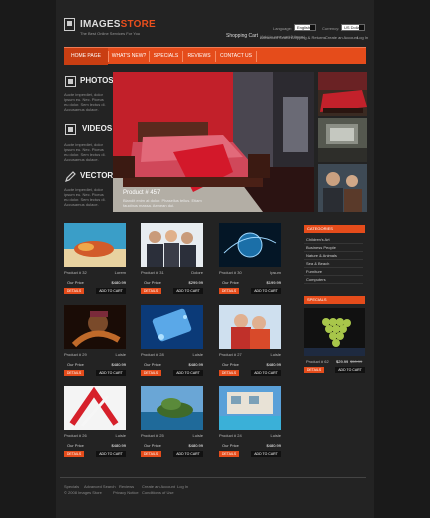 The width and height of the screenshot is (430, 518). I want to click on footer-link-reviews: Reviews, so click(126, 486).